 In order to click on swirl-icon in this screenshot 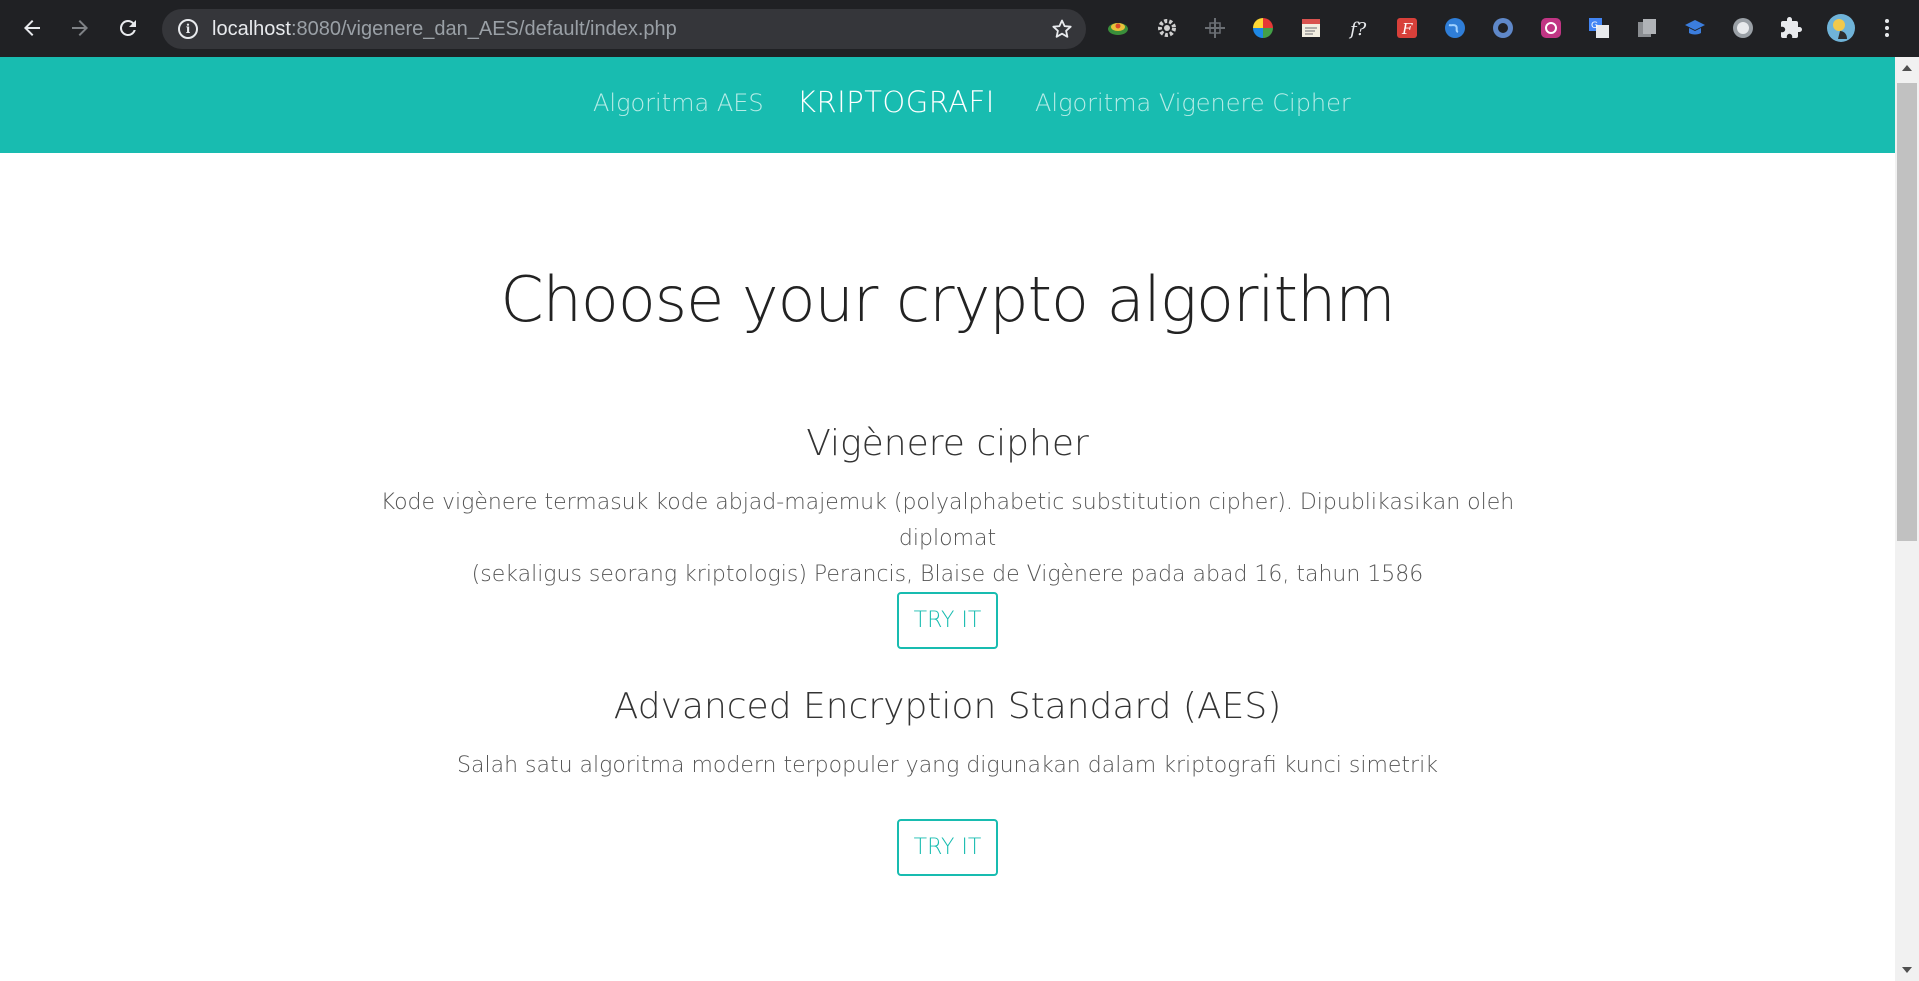, I will do `click(1503, 28)`.